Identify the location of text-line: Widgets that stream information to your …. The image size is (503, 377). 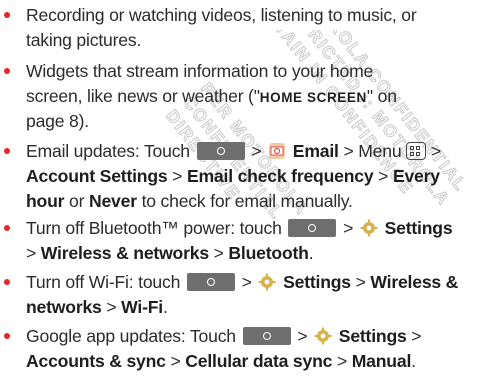
(200, 71).